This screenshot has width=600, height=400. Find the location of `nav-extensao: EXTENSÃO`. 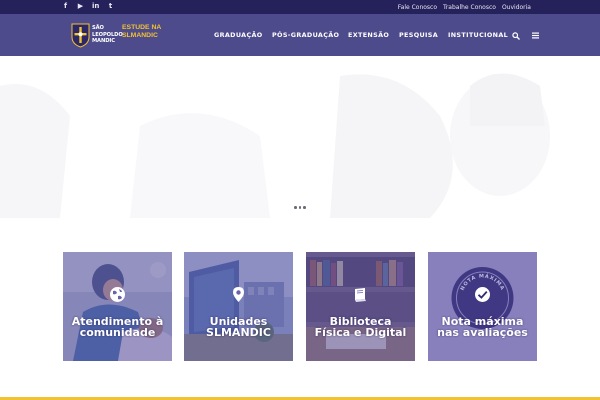

nav-extensao: EXTENSÃO is located at coordinates (368, 35).